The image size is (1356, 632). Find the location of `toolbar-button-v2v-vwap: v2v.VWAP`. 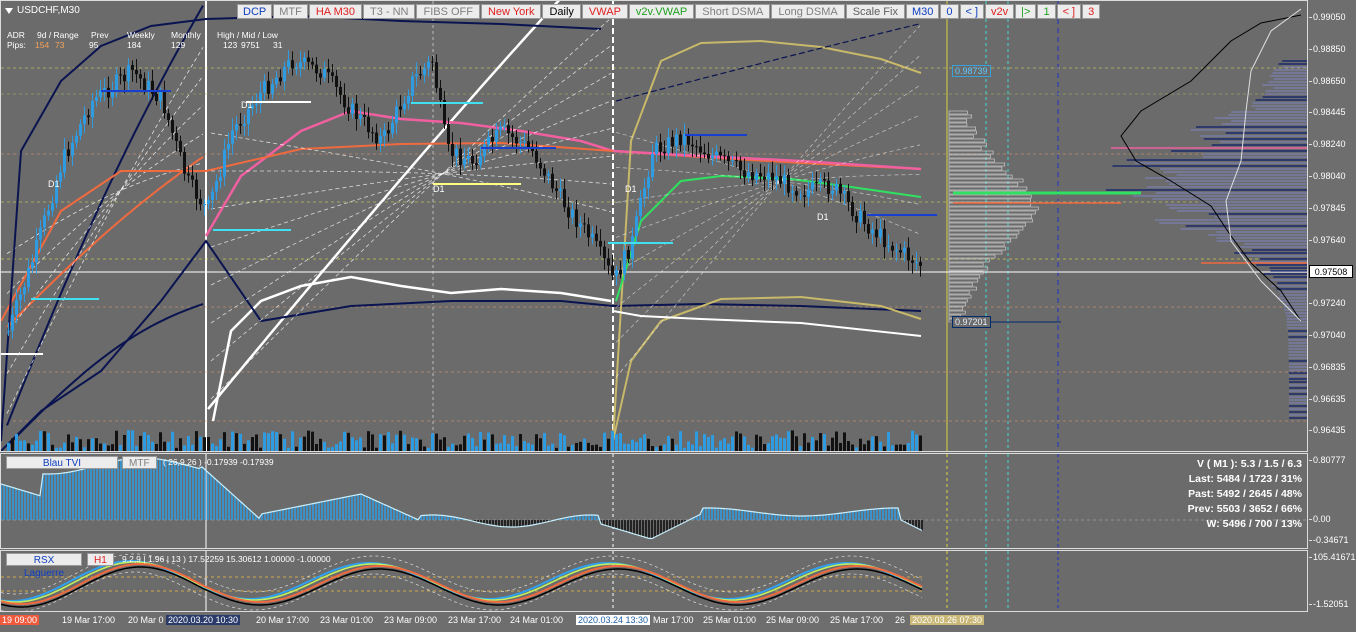

toolbar-button-v2v-vwap: v2v.VWAP is located at coordinates (661, 11).